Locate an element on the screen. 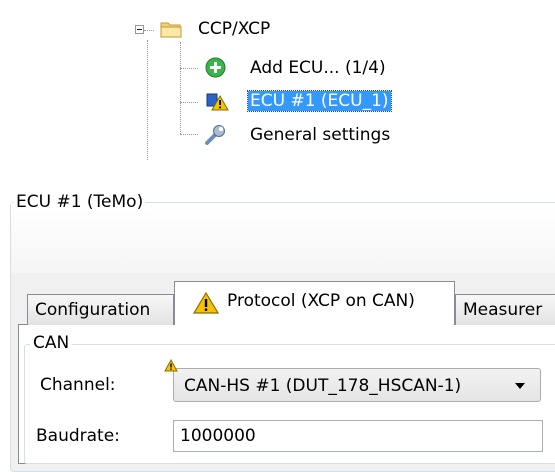 This screenshot has height=472, width=555. can-group-title: CAN is located at coordinates (51, 343).